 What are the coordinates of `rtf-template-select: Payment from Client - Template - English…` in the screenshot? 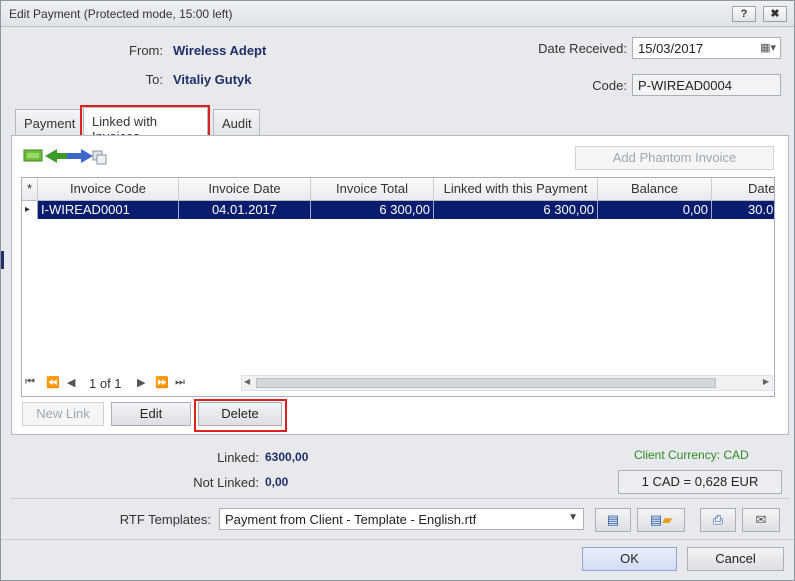 It's located at (401, 519).